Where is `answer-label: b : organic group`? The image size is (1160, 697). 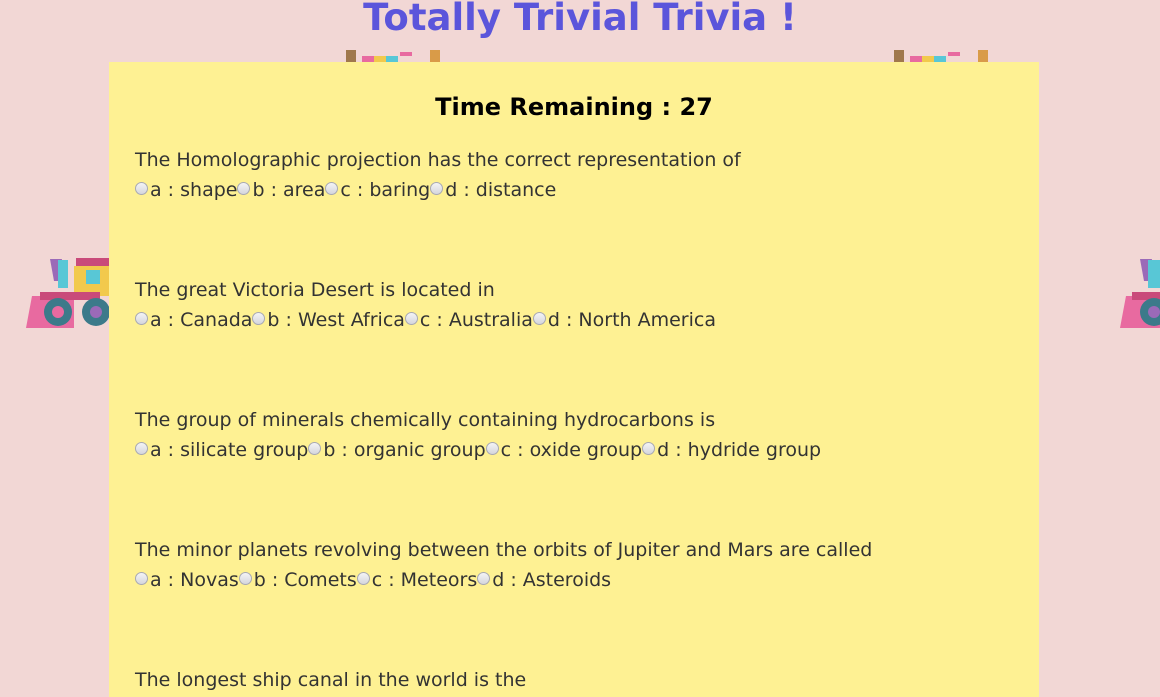
answer-label: b : organic group is located at coordinates (404, 450).